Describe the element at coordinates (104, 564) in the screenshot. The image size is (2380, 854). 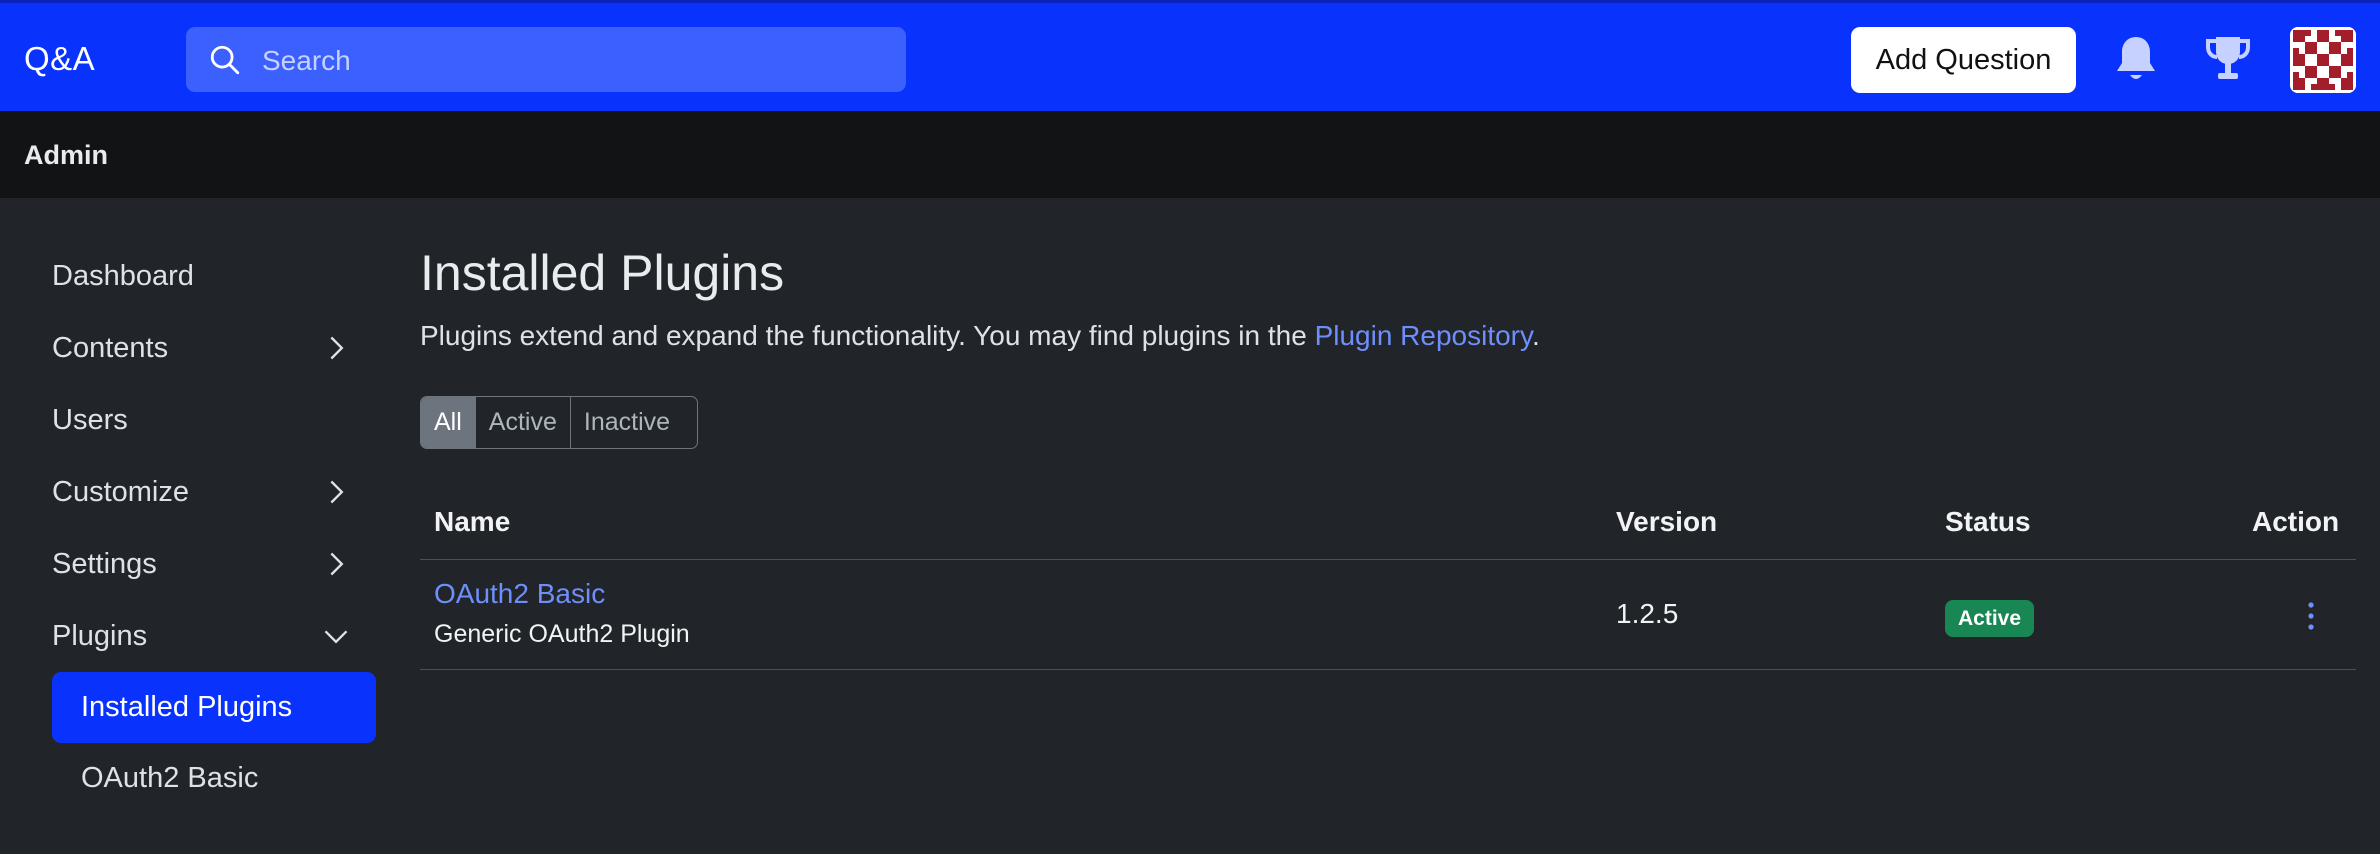
I see `sidebar-item-label: Settings` at that location.